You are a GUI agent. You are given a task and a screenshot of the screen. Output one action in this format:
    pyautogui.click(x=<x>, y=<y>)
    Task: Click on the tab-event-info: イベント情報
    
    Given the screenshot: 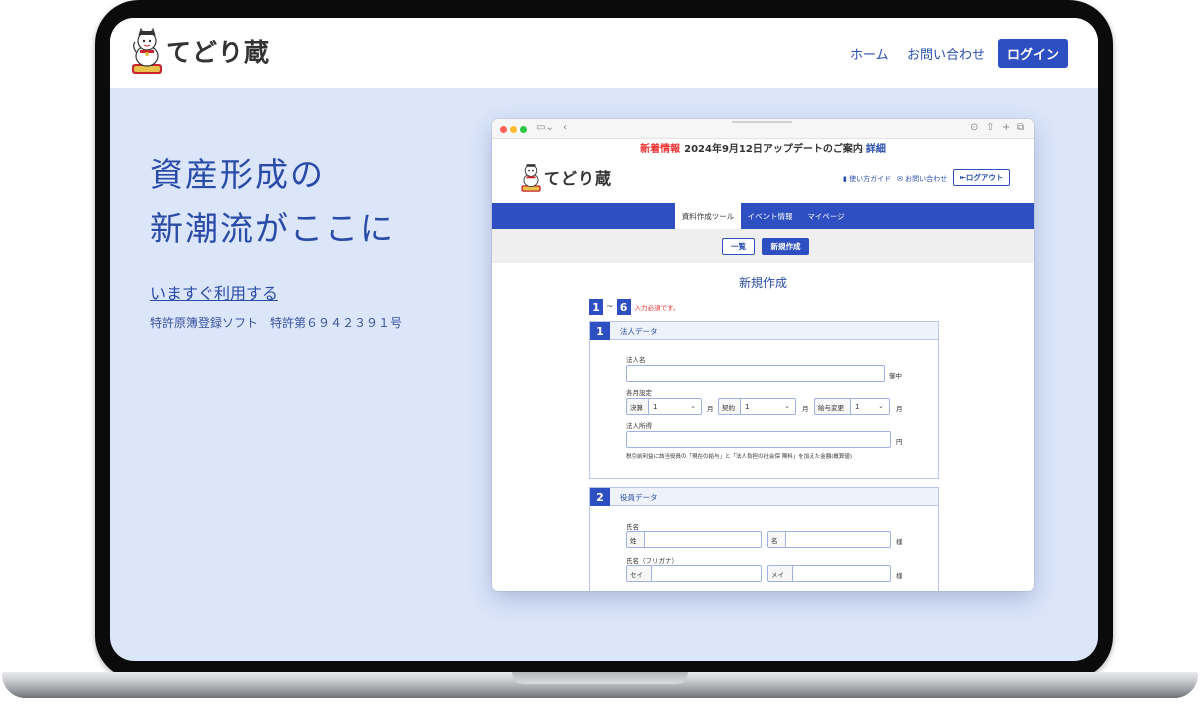 What is the action you would take?
    pyautogui.click(x=770, y=216)
    